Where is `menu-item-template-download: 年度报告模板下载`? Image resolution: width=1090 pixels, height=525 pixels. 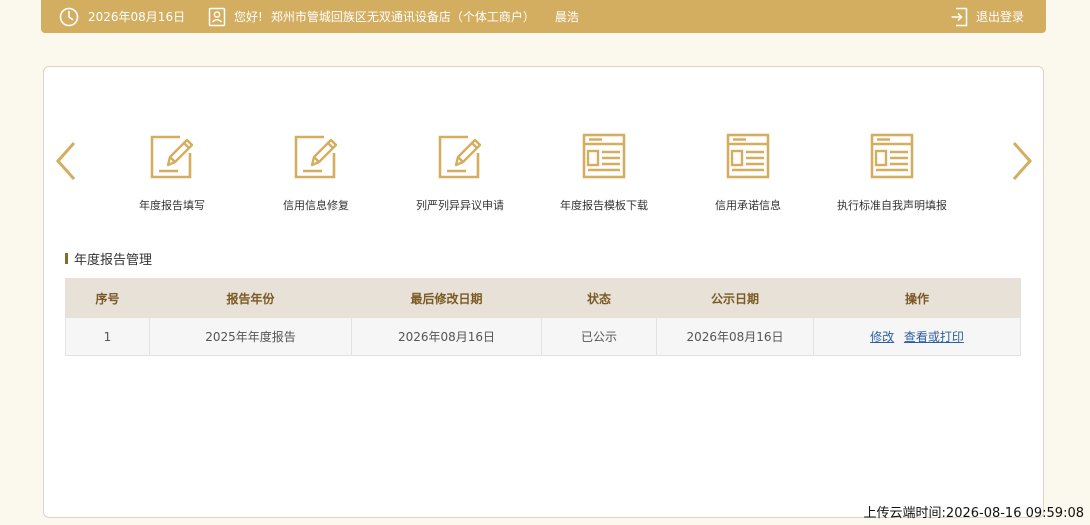 menu-item-template-download: 年度报告模板下载 is located at coordinates (604, 174).